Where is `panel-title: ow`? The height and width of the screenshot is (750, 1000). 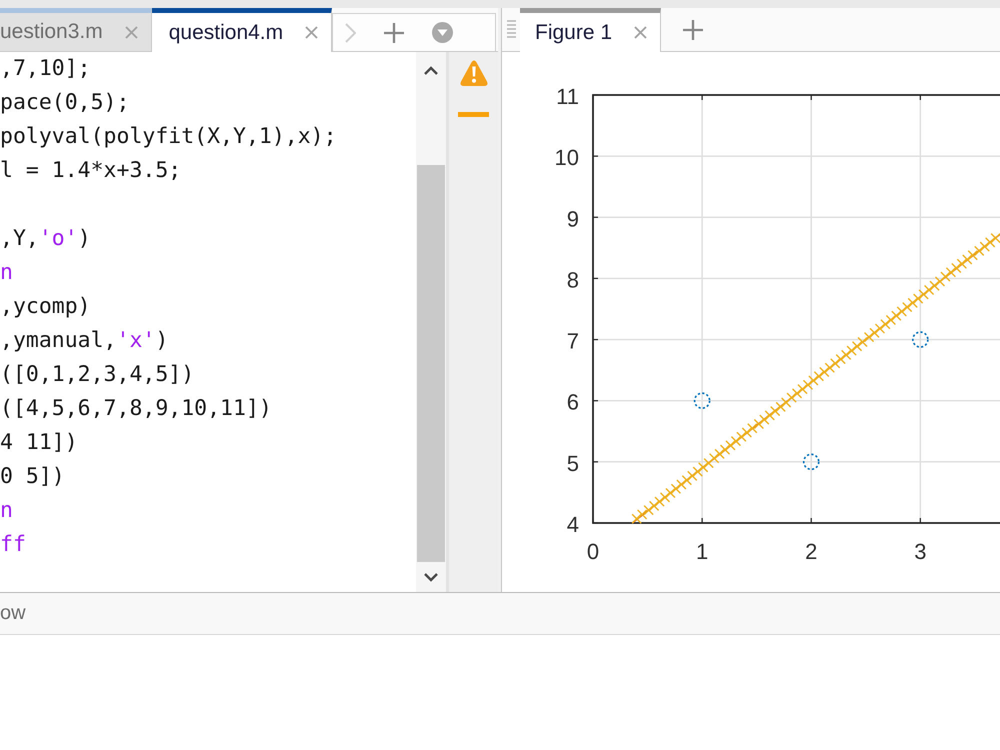 panel-title: ow is located at coordinates (13, 613).